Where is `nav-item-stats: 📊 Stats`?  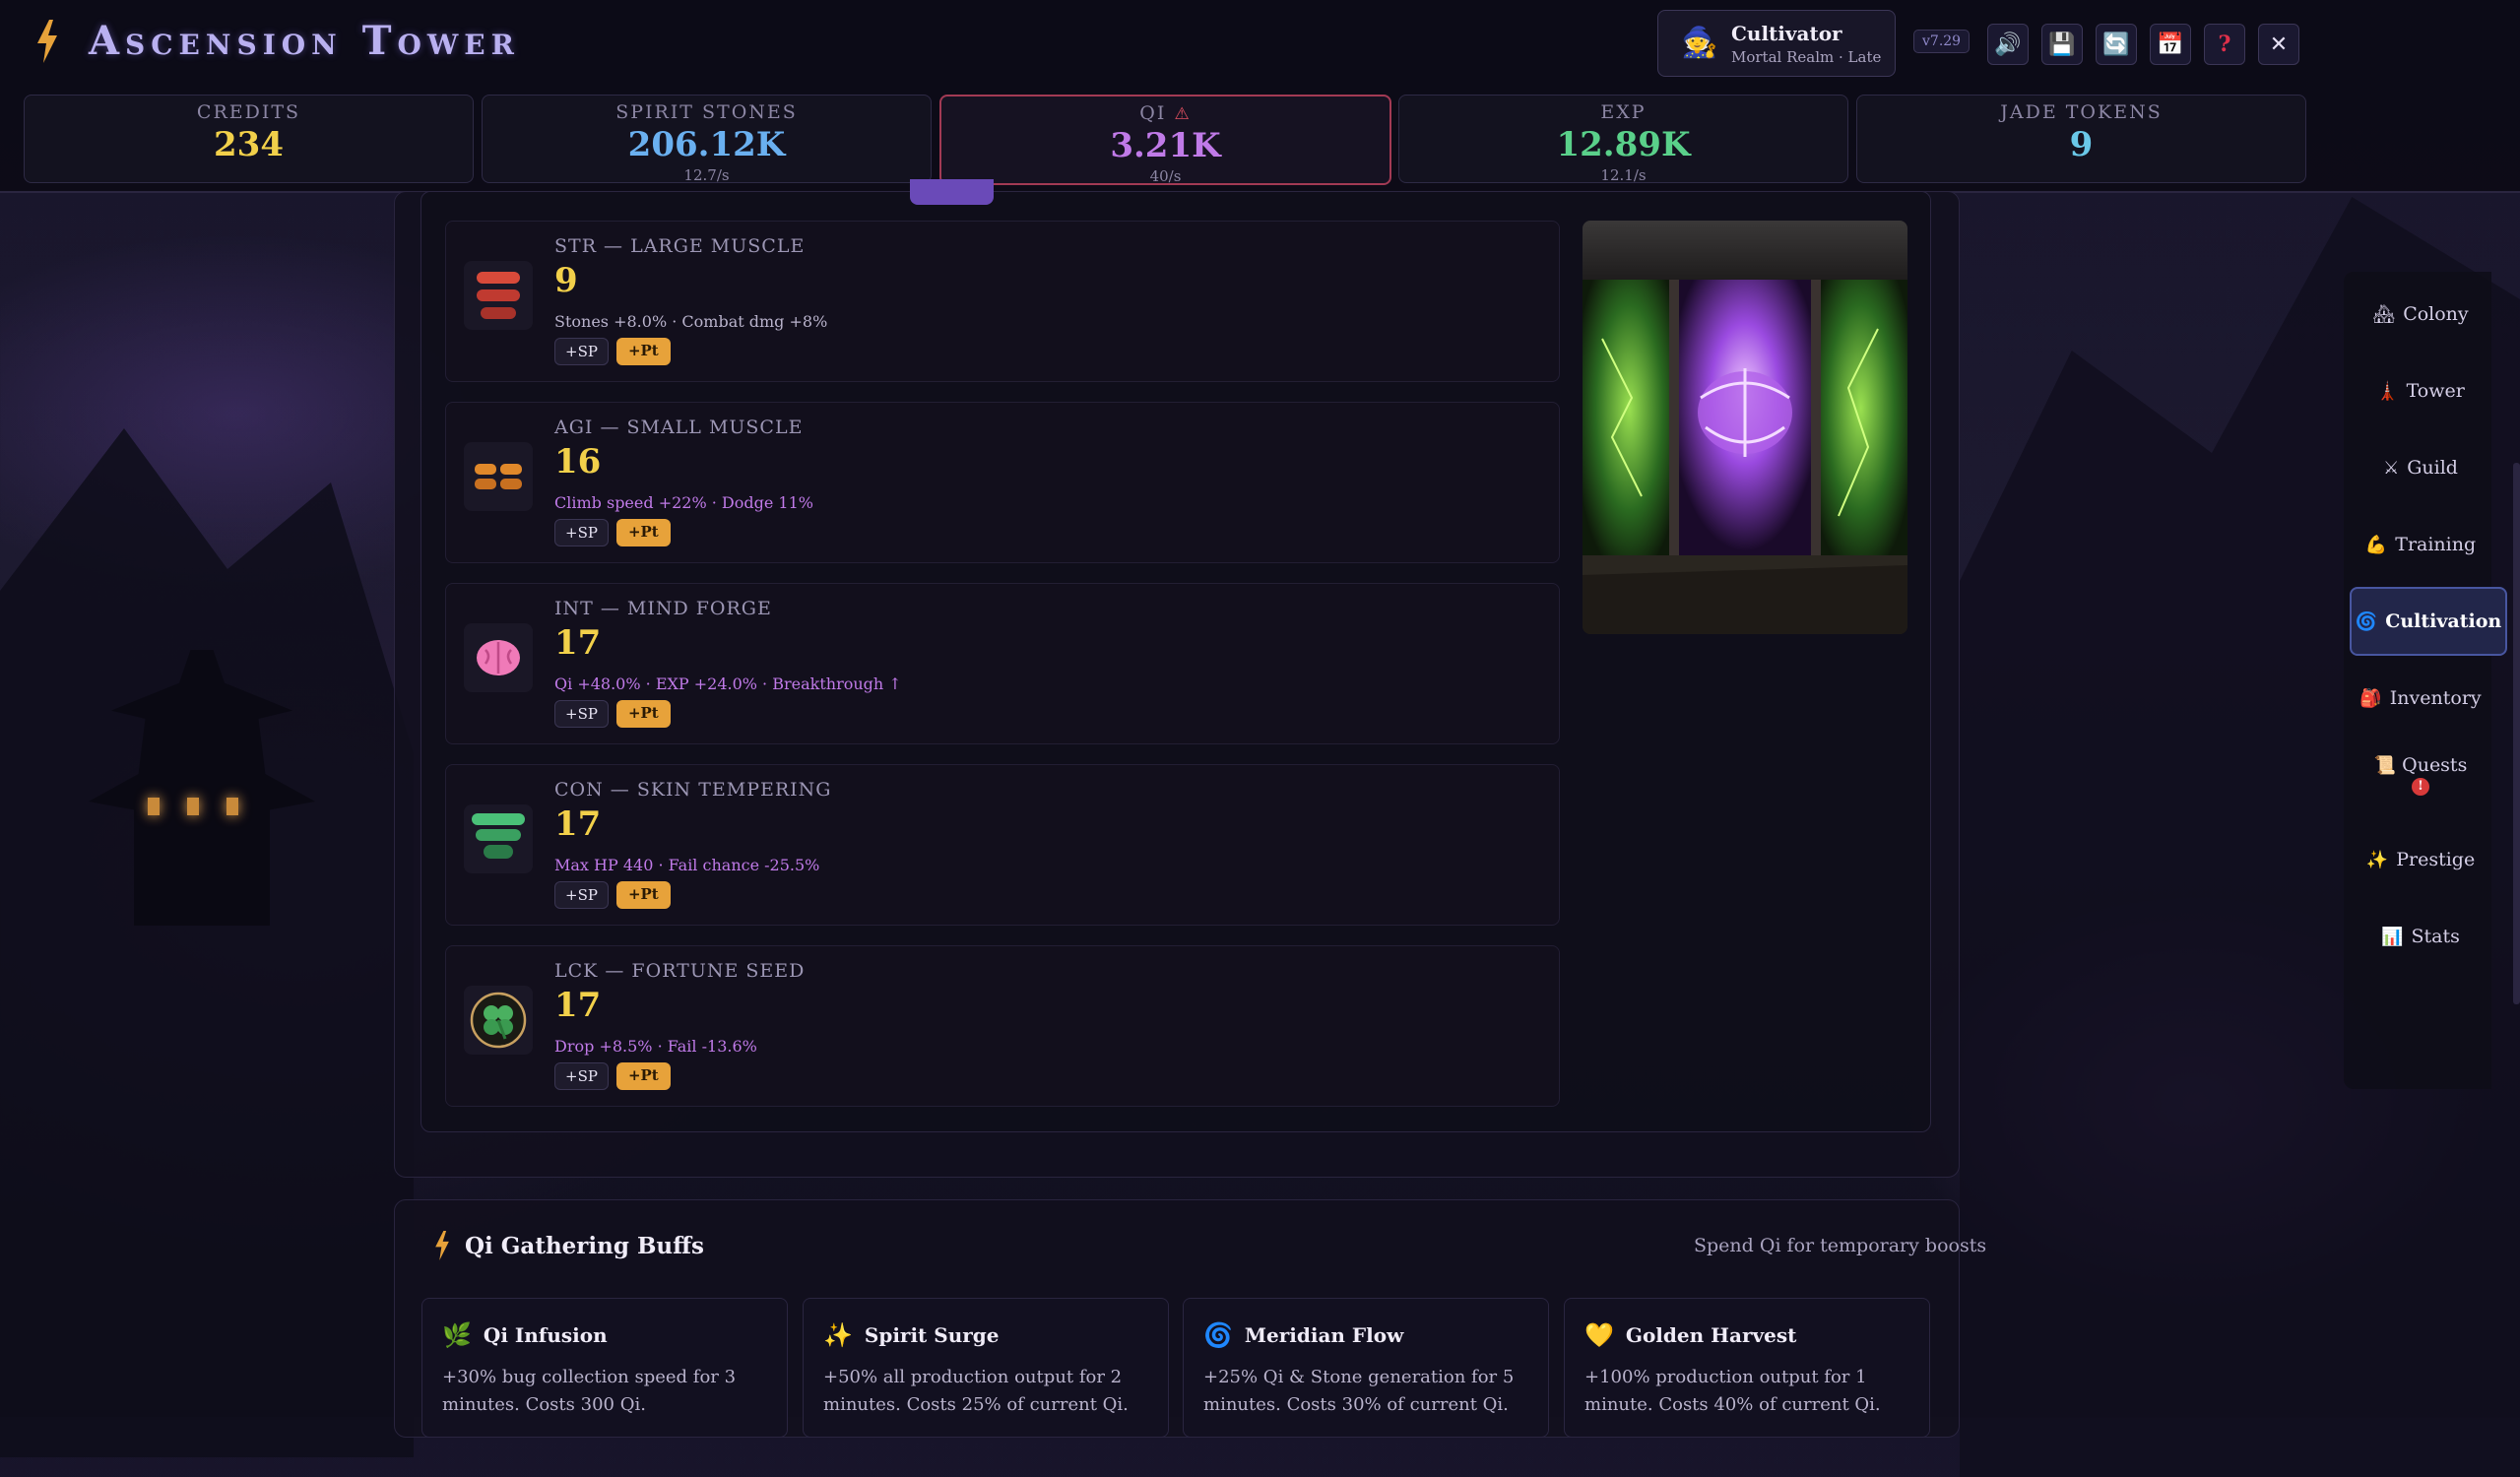
nav-item-stats: 📊 Stats is located at coordinates (2420, 937).